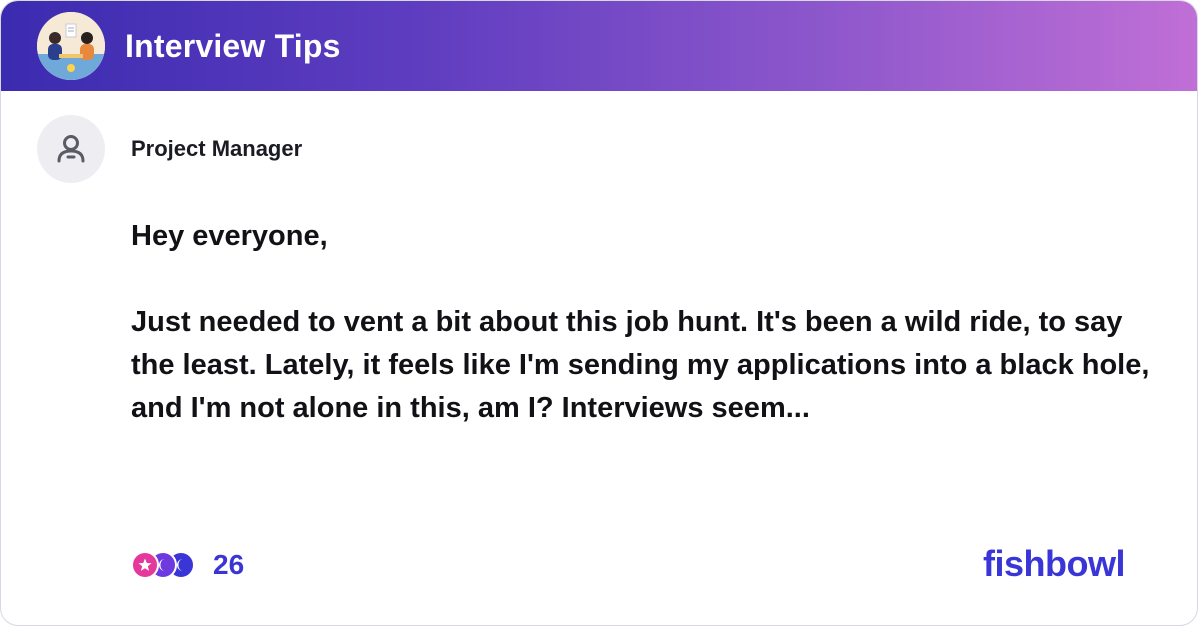 This screenshot has height=628, width=1200. I want to click on star-reaction-icon, so click(145, 565).